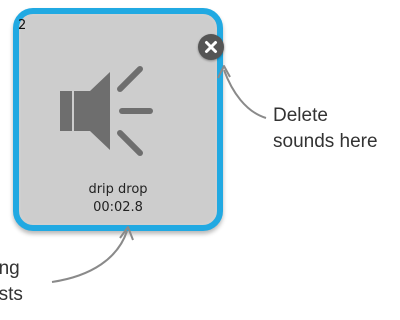 This screenshot has height=320, width=400. I want to click on length-callout-line: ong, so click(10, 268).